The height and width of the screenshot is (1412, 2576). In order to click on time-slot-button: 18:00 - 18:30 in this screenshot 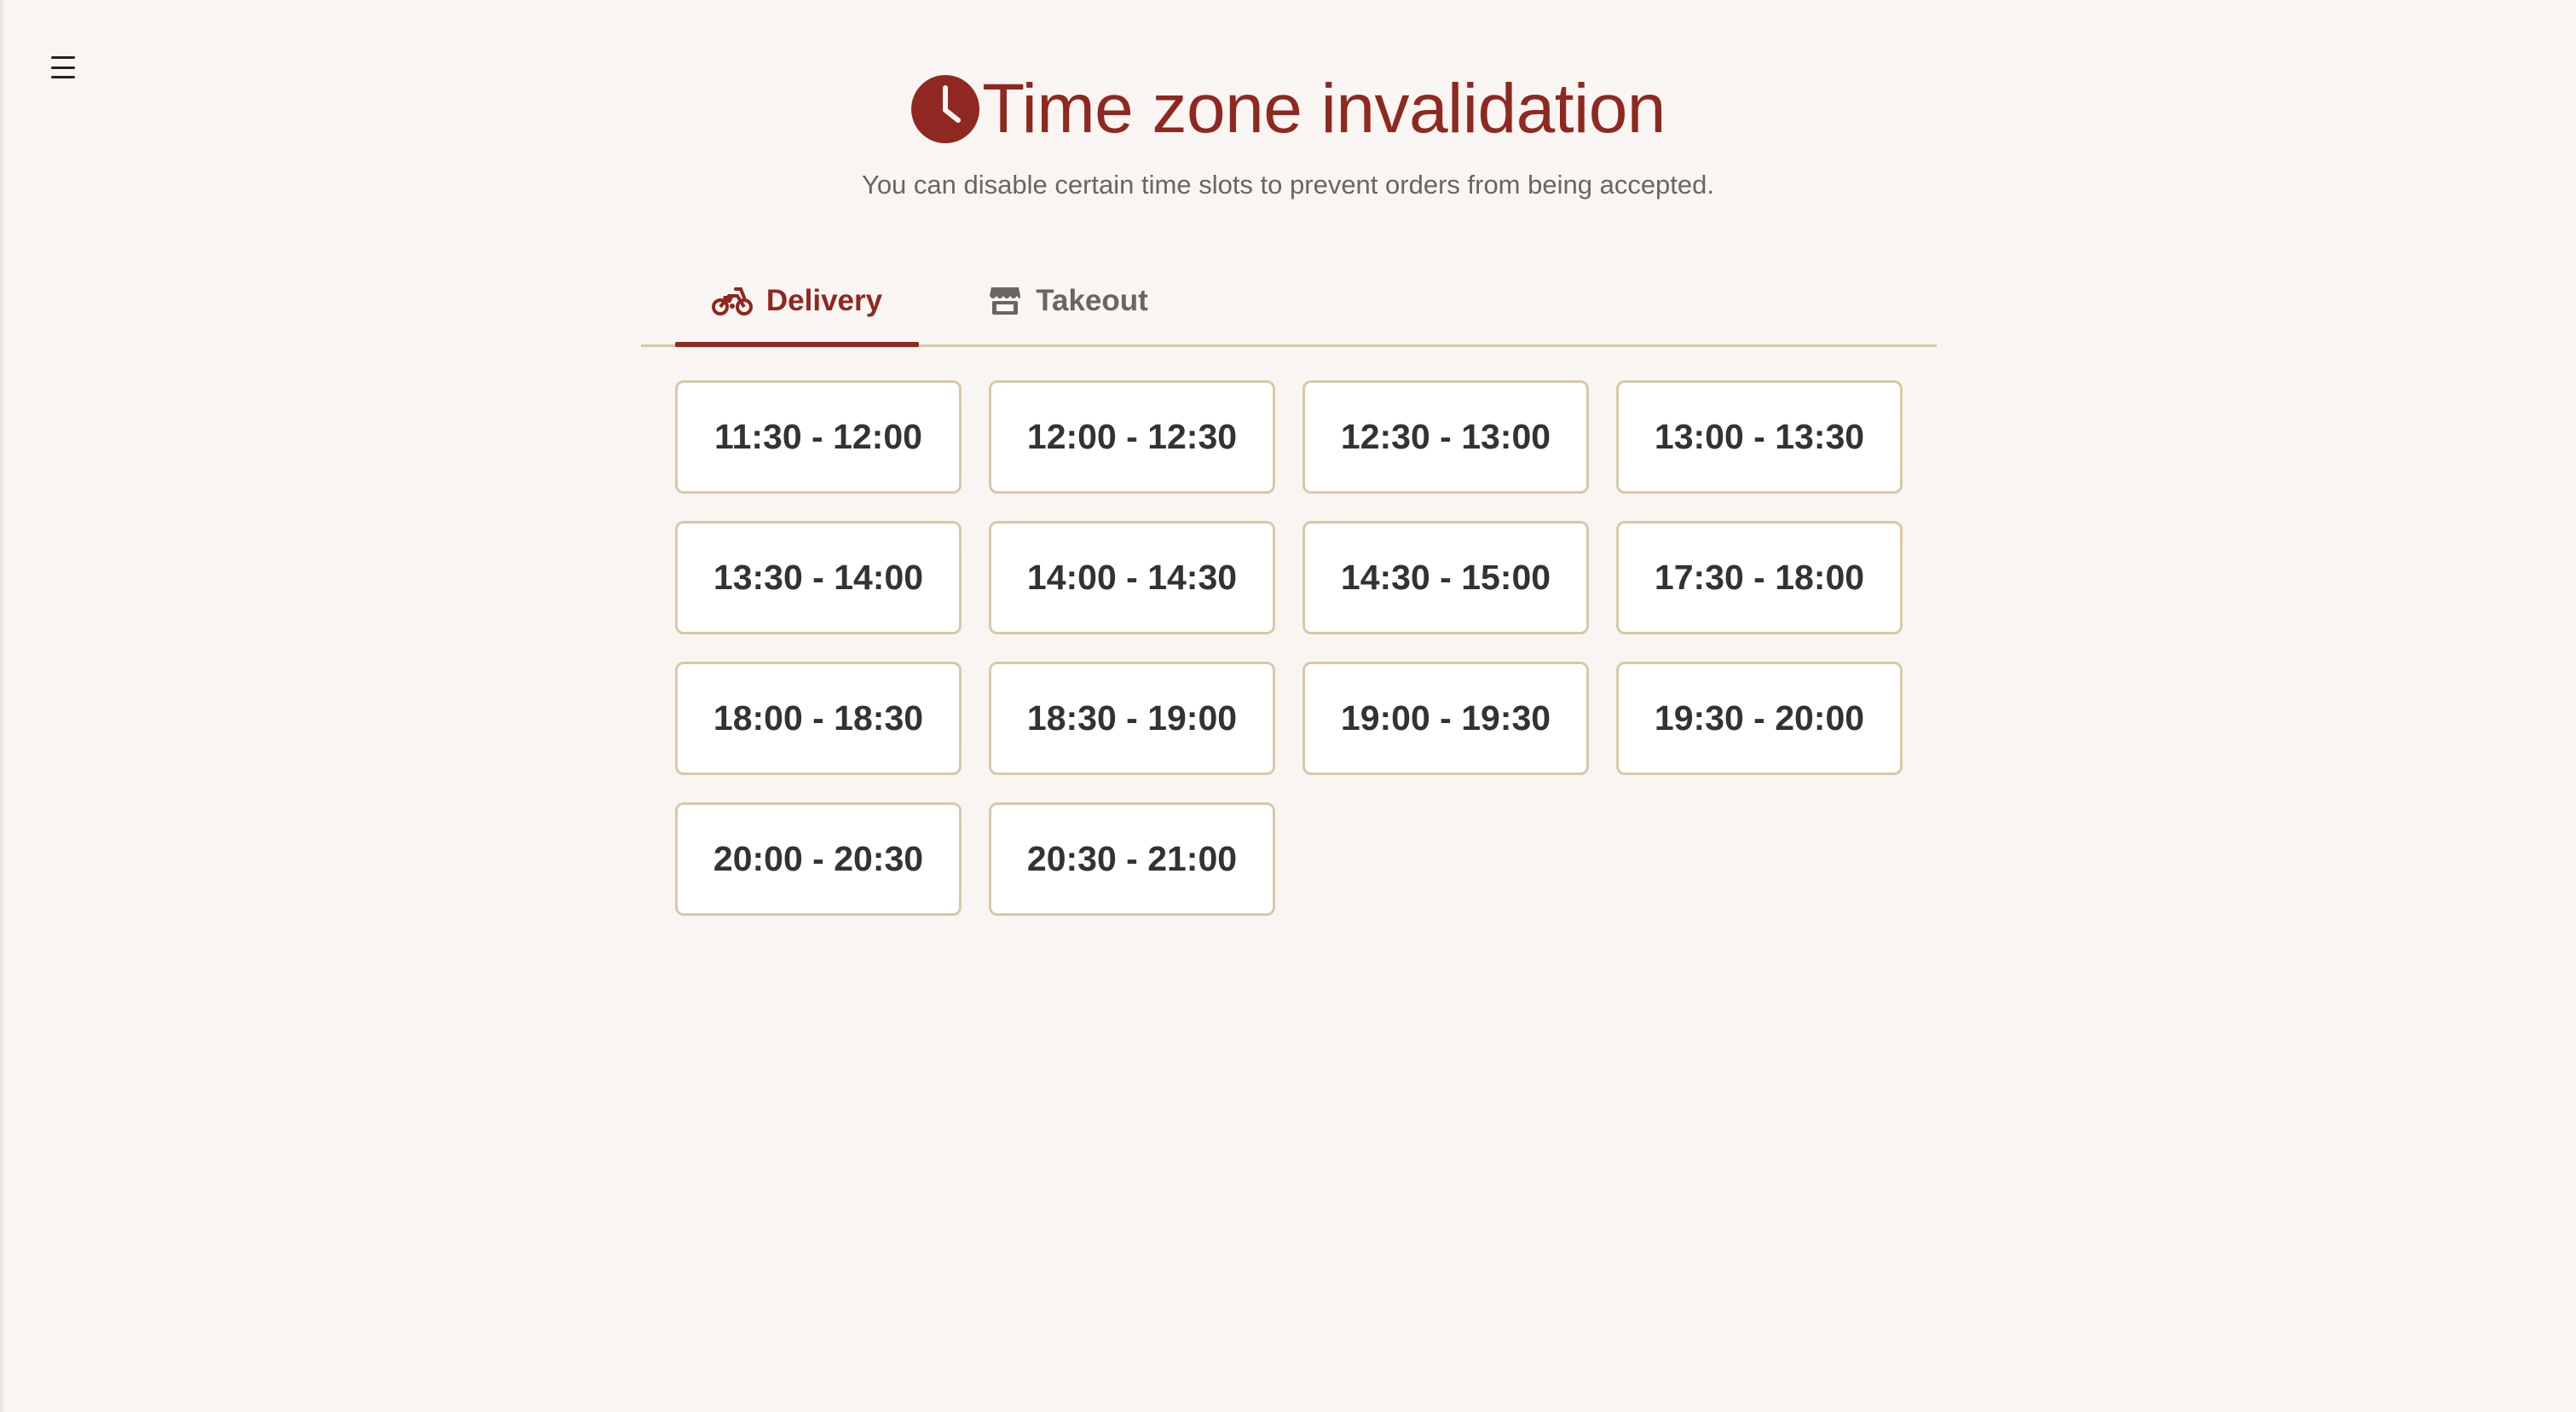, I will do `click(818, 719)`.